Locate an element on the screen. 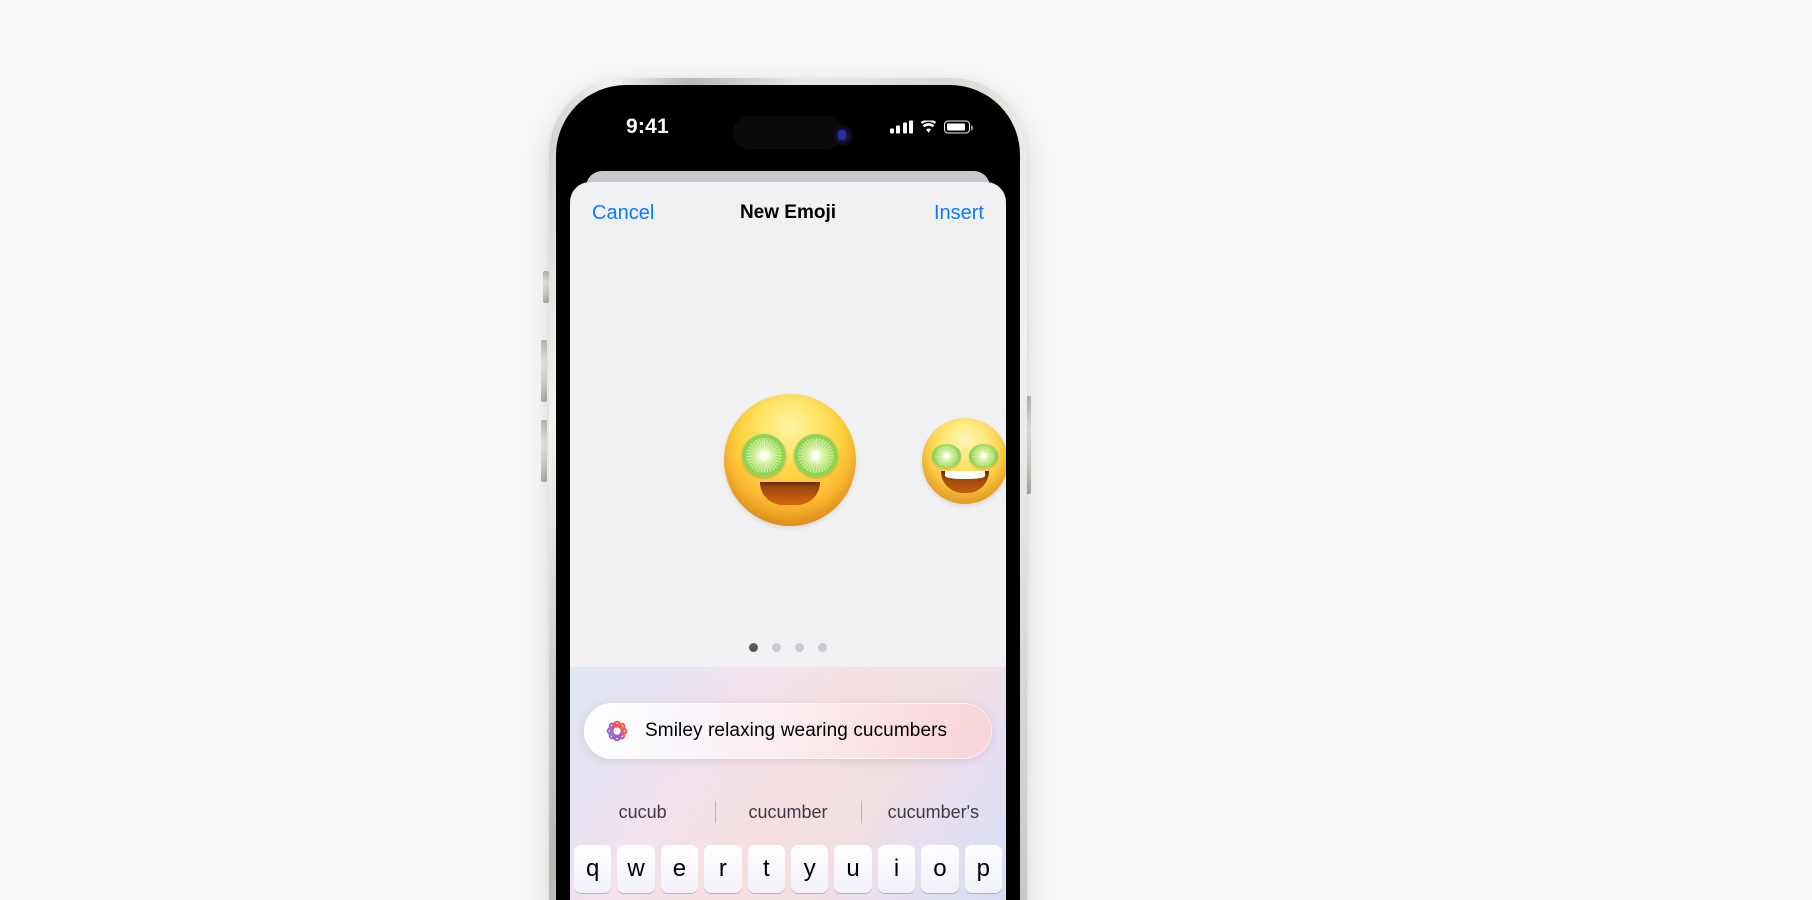 This screenshot has width=1812, height=900. key-p: p is located at coordinates (983, 869).